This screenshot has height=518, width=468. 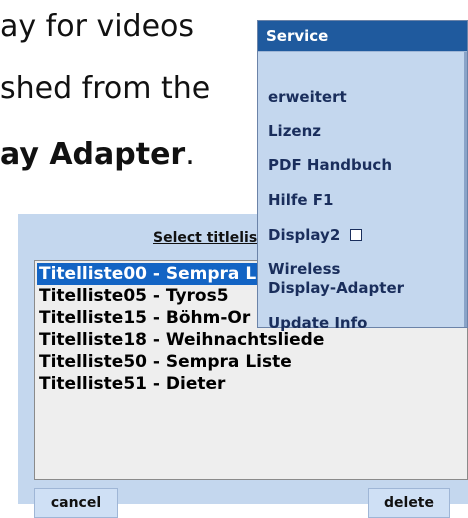 I want to click on menu-item-pdf-handbuch: PDF Handbuch, so click(x=330, y=165).